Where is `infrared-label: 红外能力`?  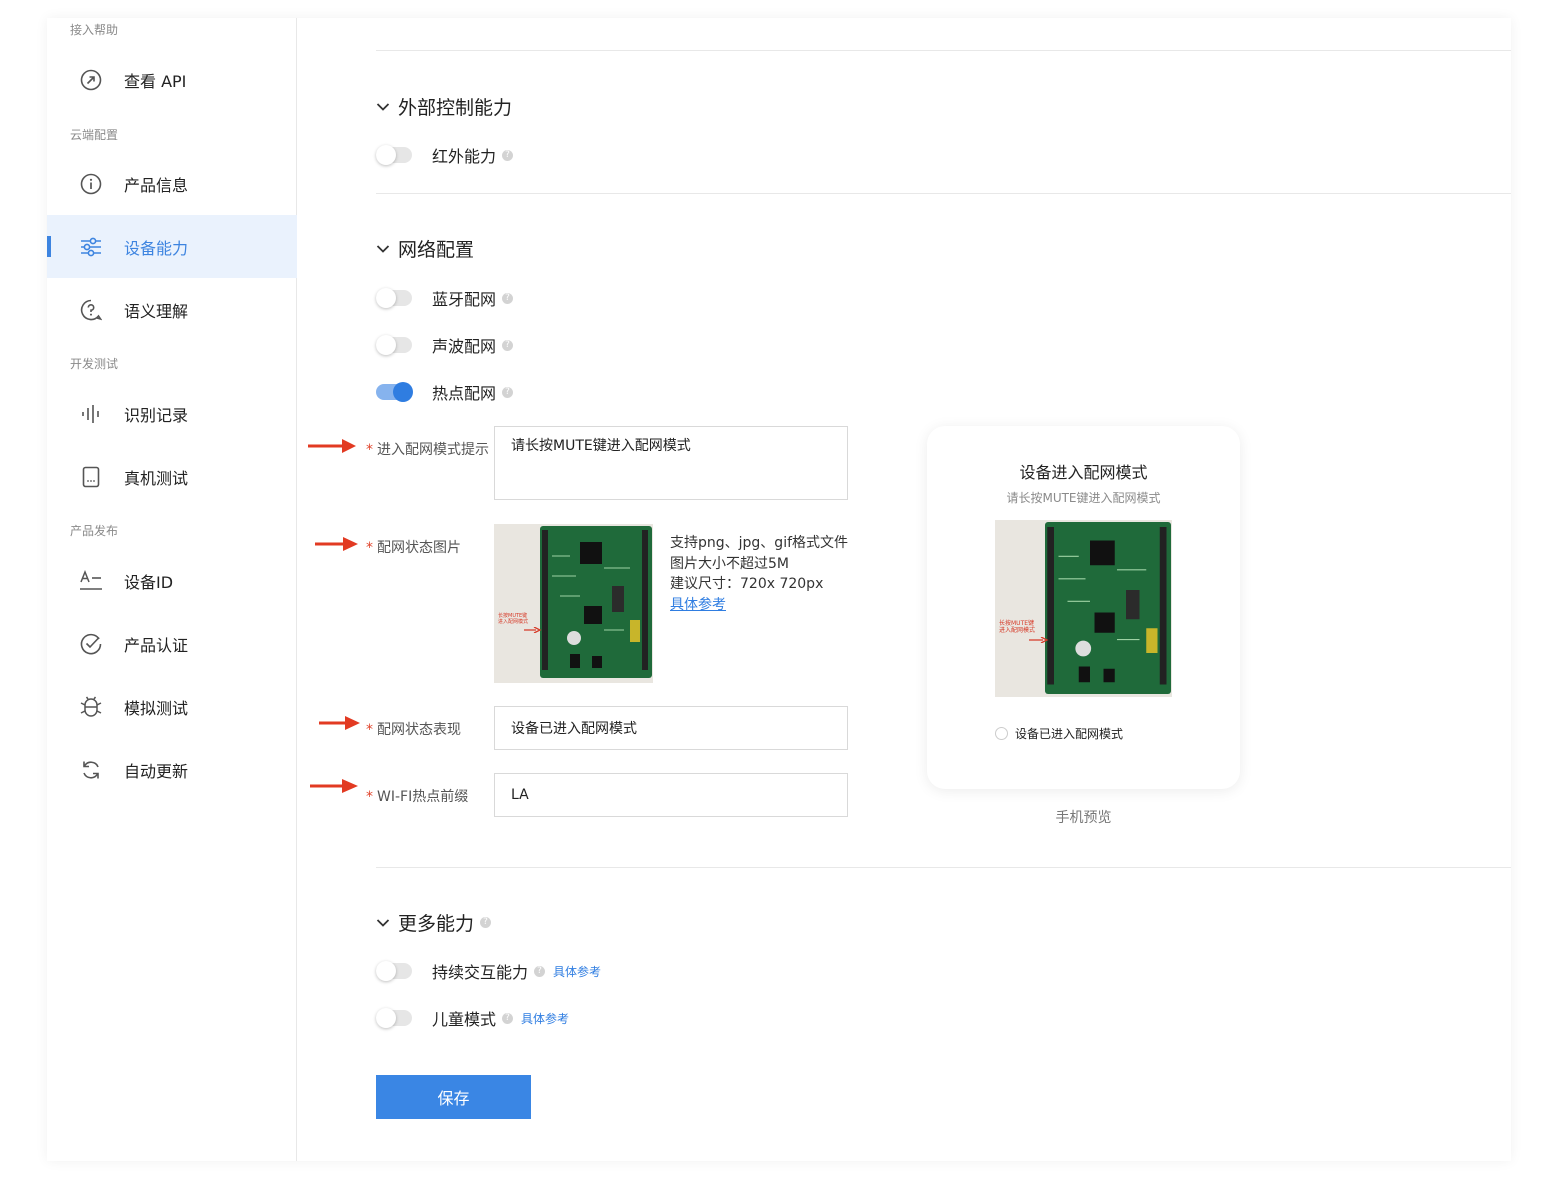 infrared-label: 红外能力 is located at coordinates (464, 156).